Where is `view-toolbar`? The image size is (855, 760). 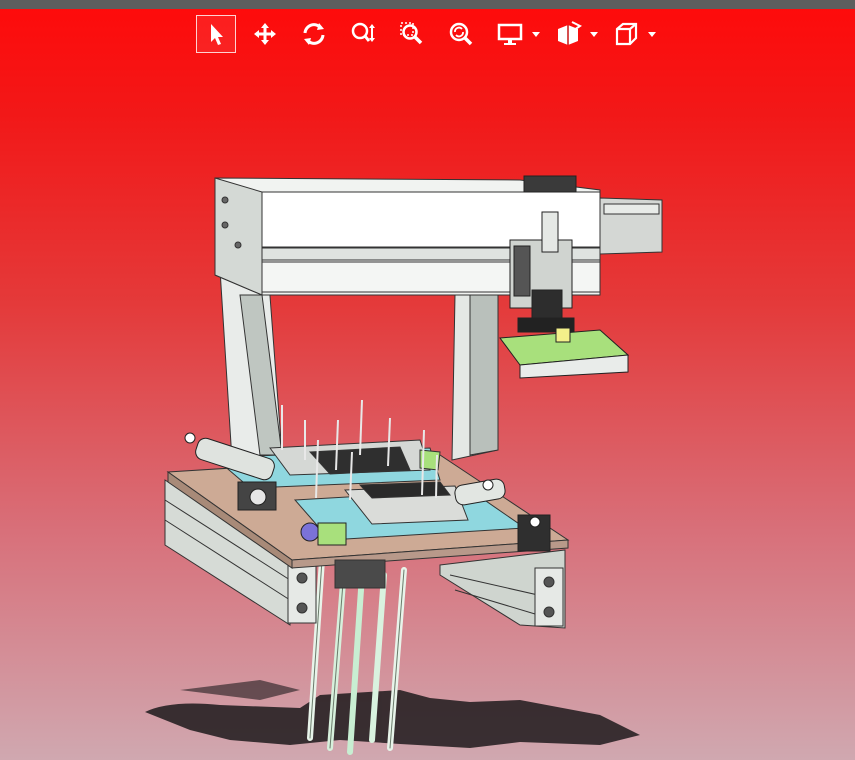
view-toolbar is located at coordinates (430, 34).